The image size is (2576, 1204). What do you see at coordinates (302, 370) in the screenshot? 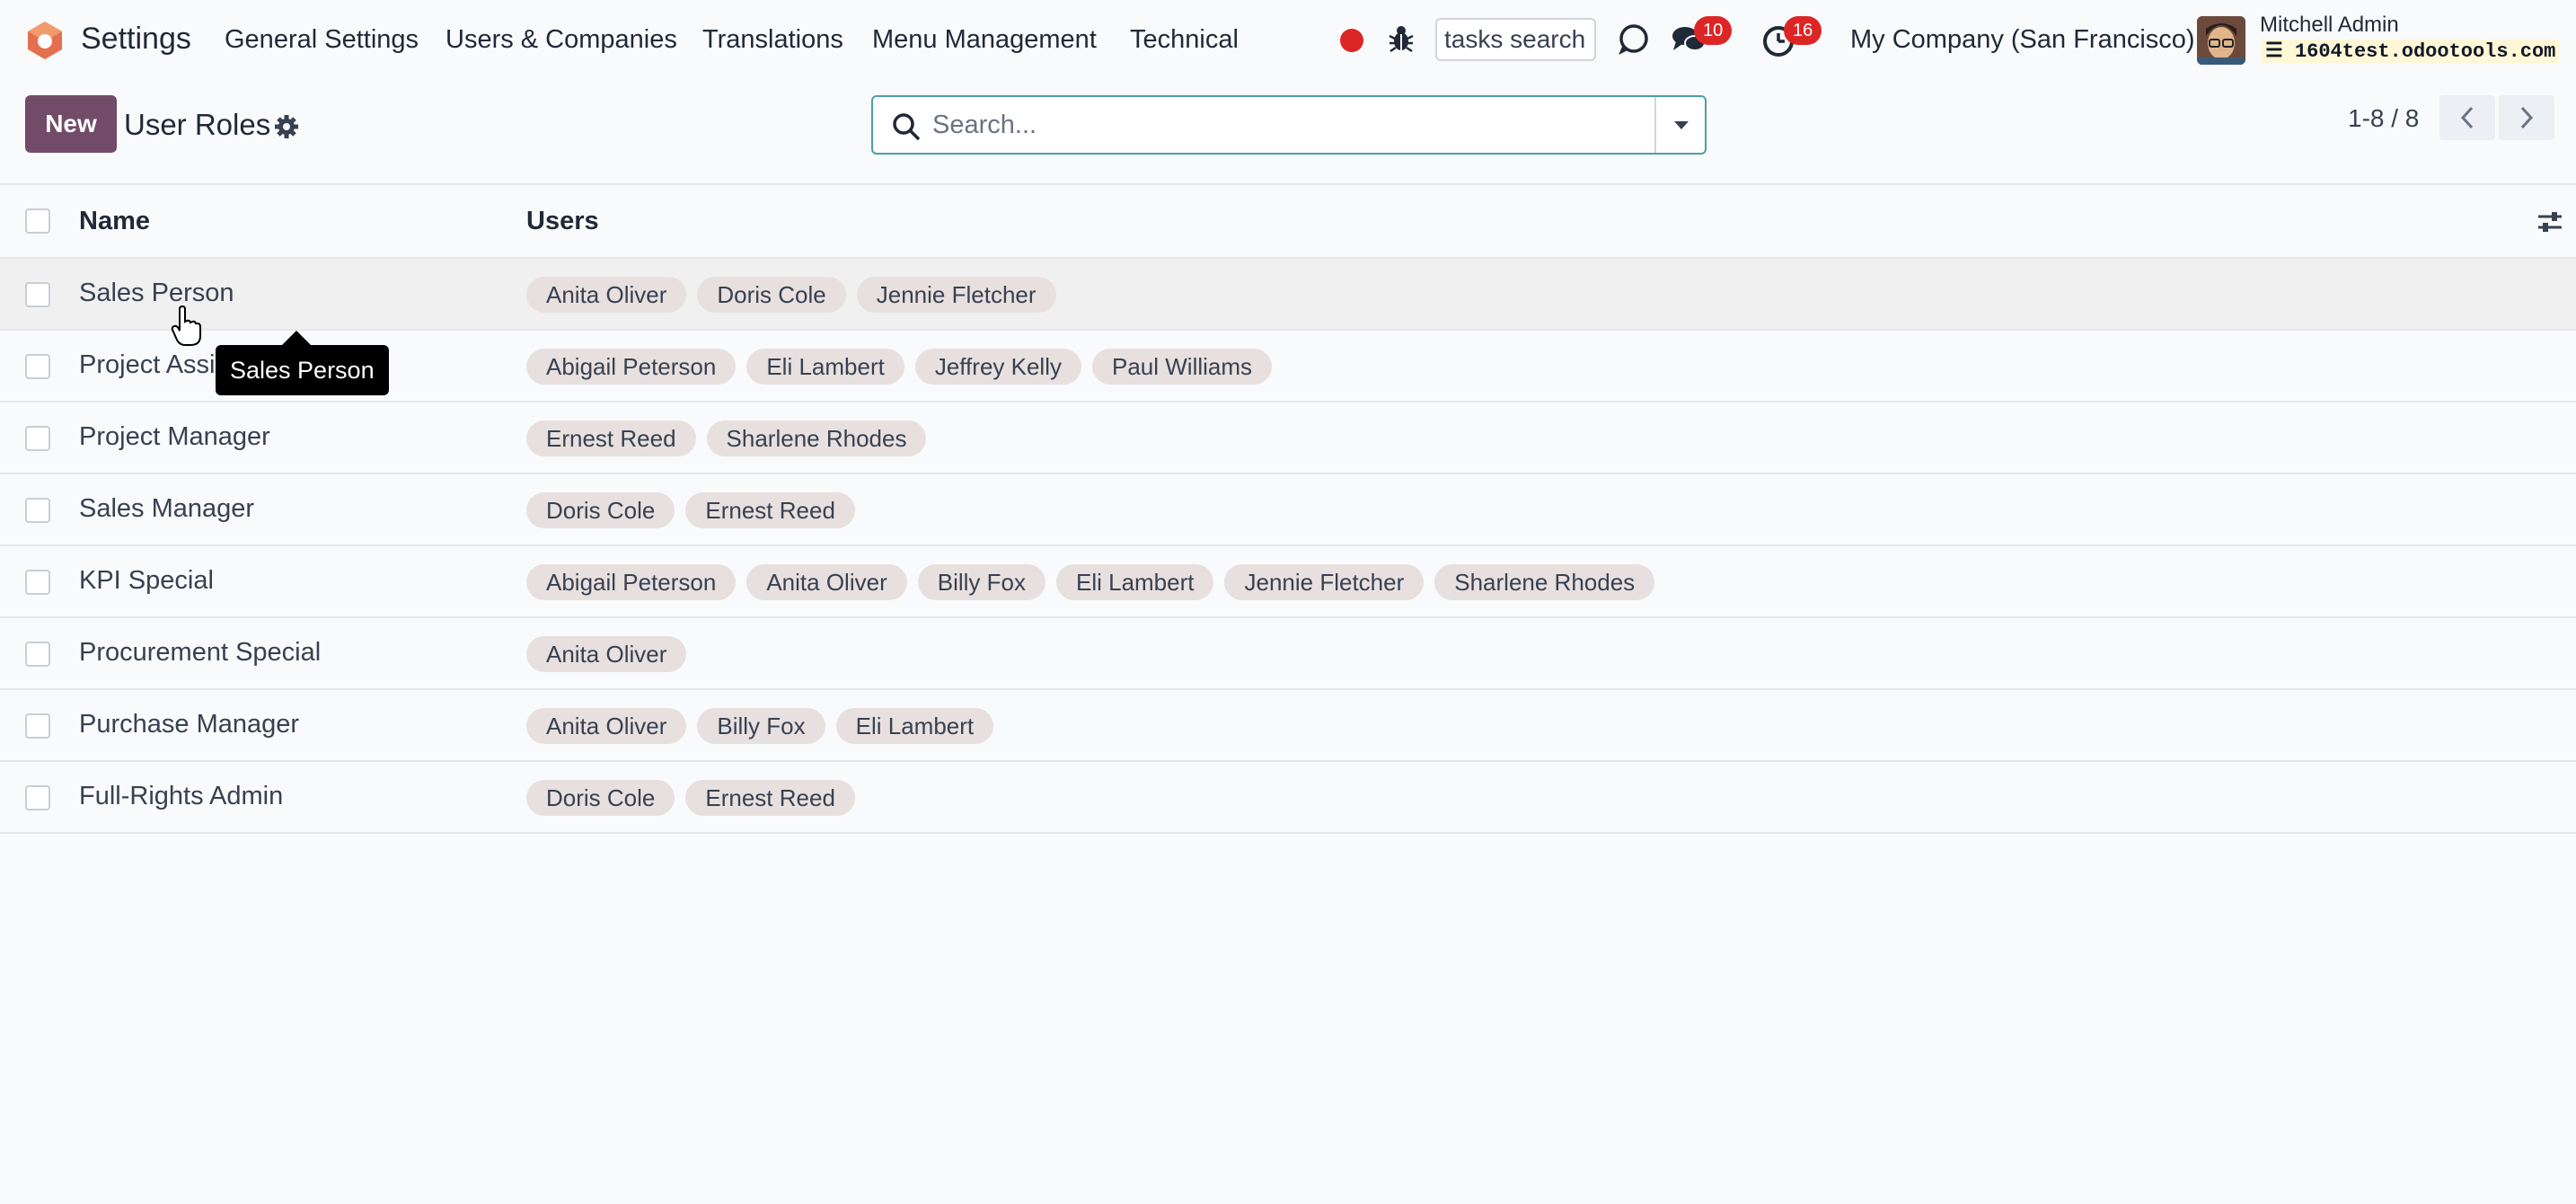
I see `name-tooltip: Sales Person` at bounding box center [302, 370].